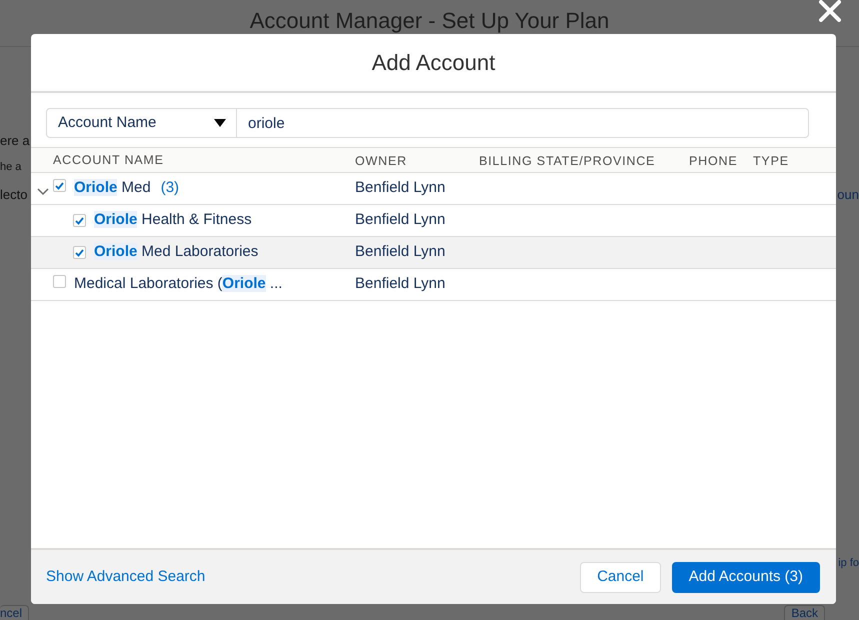 Image resolution: width=859 pixels, height=620 pixels. What do you see at coordinates (434, 63) in the screenshot?
I see `modal-title: Add Account` at bounding box center [434, 63].